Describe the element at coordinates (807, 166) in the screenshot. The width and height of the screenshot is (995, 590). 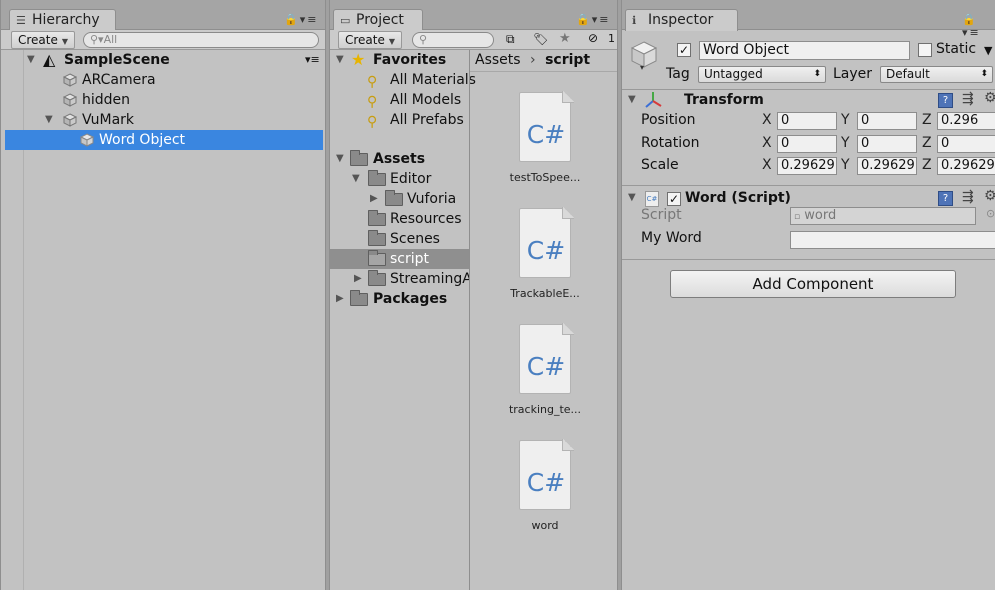
I see `scale-x-input: 0.29629` at that location.